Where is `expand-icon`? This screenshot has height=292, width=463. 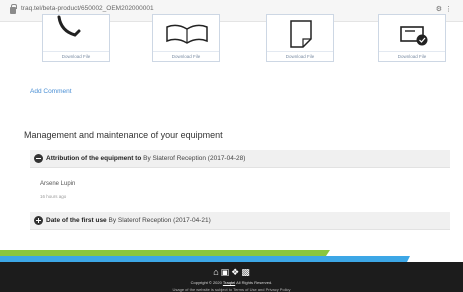 expand-icon is located at coordinates (38, 220).